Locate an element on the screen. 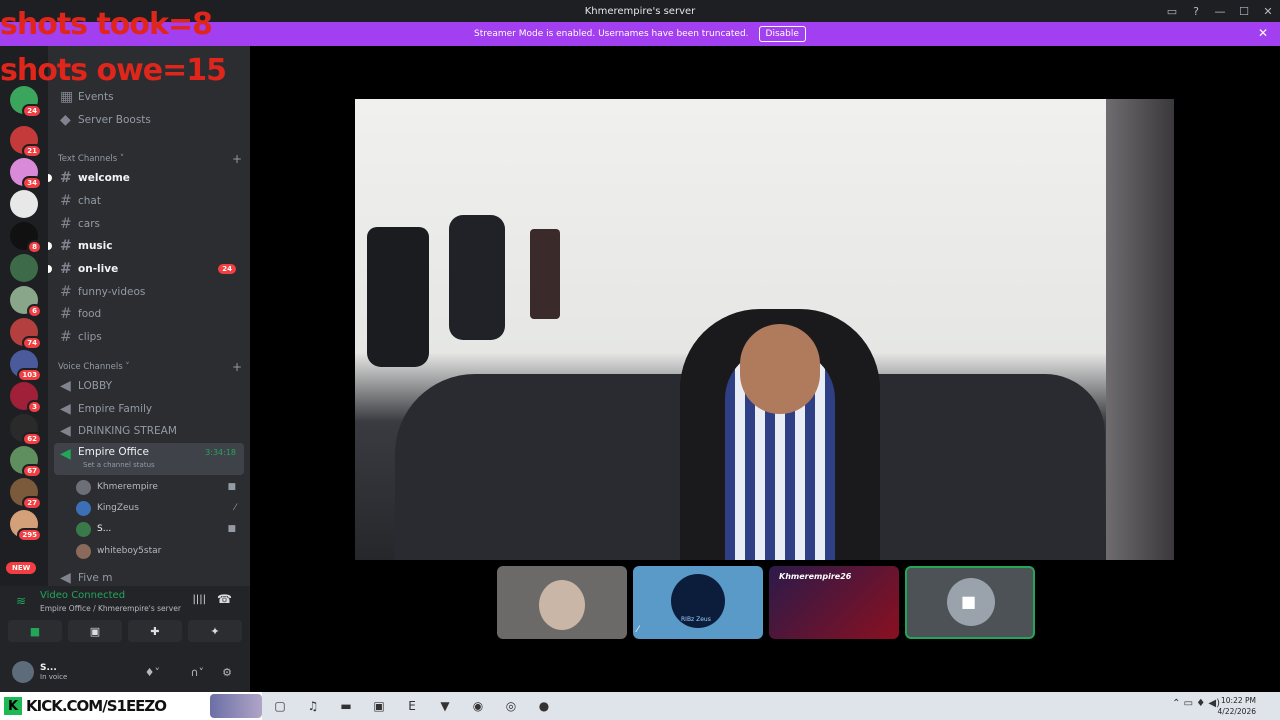 The height and width of the screenshot is (720, 1280). server-icon: 6 is located at coordinates (26, 302).